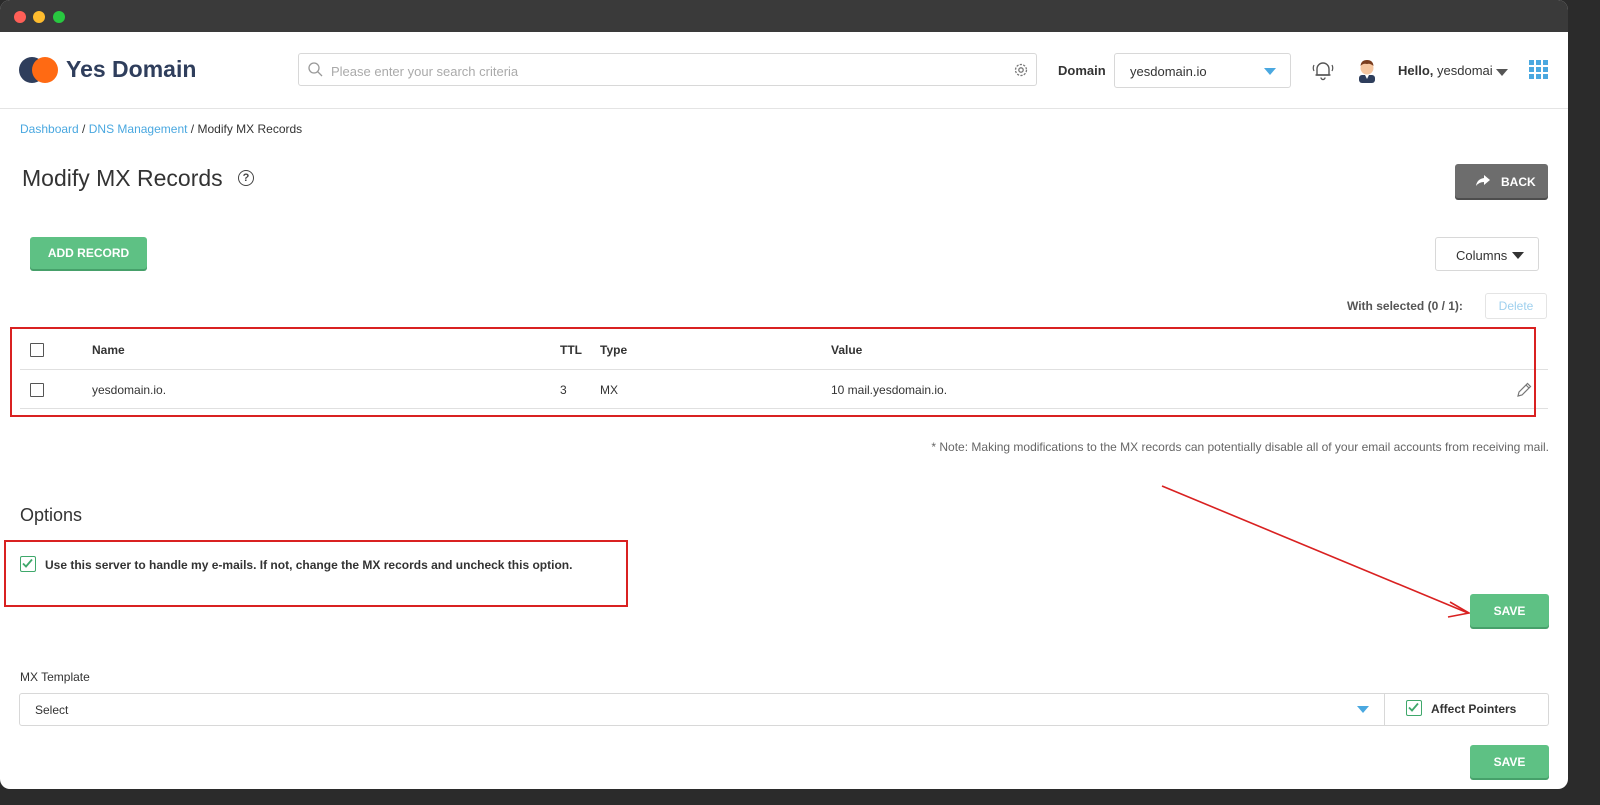  What do you see at coordinates (131, 69) in the screenshot?
I see `brand-name: Yes Domain` at bounding box center [131, 69].